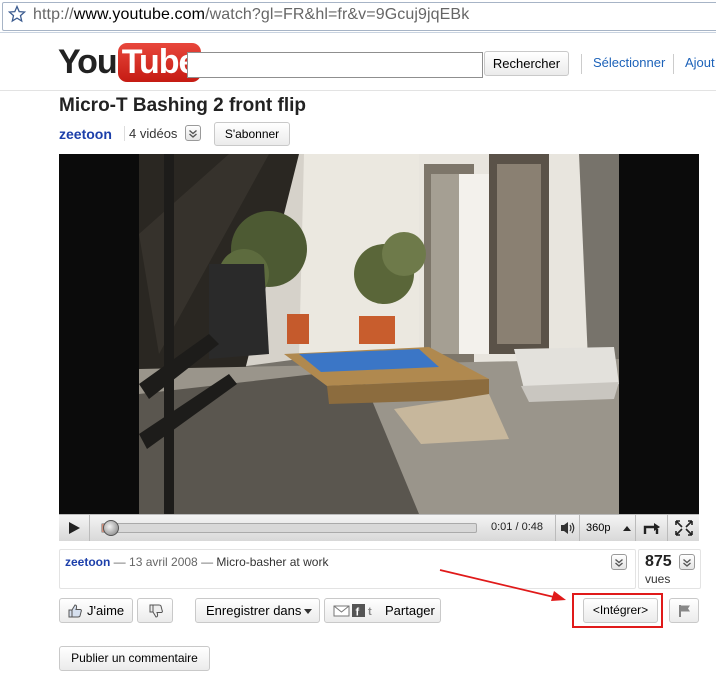  Describe the element at coordinates (85, 134) in the screenshot. I see `channel-link: zeetoon` at that location.